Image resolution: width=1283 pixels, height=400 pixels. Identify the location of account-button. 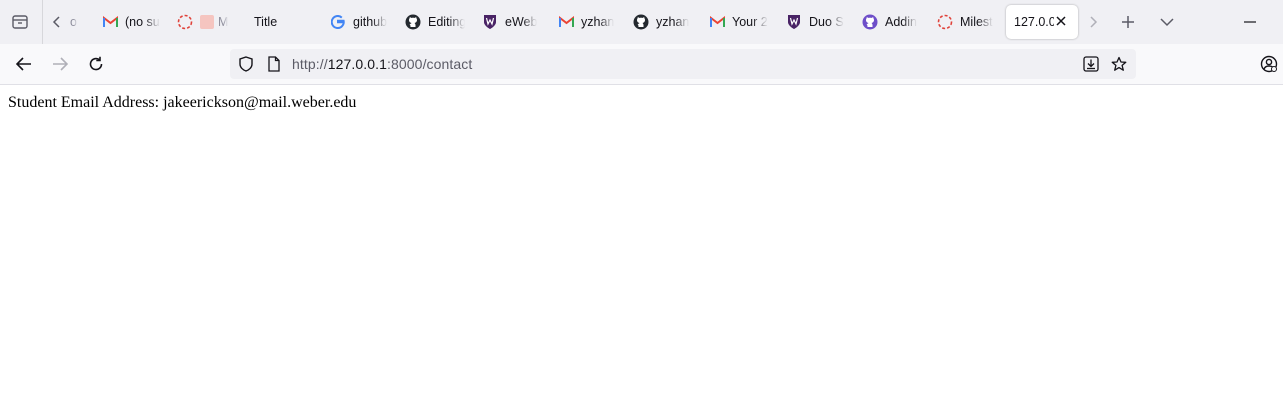
(1268, 64).